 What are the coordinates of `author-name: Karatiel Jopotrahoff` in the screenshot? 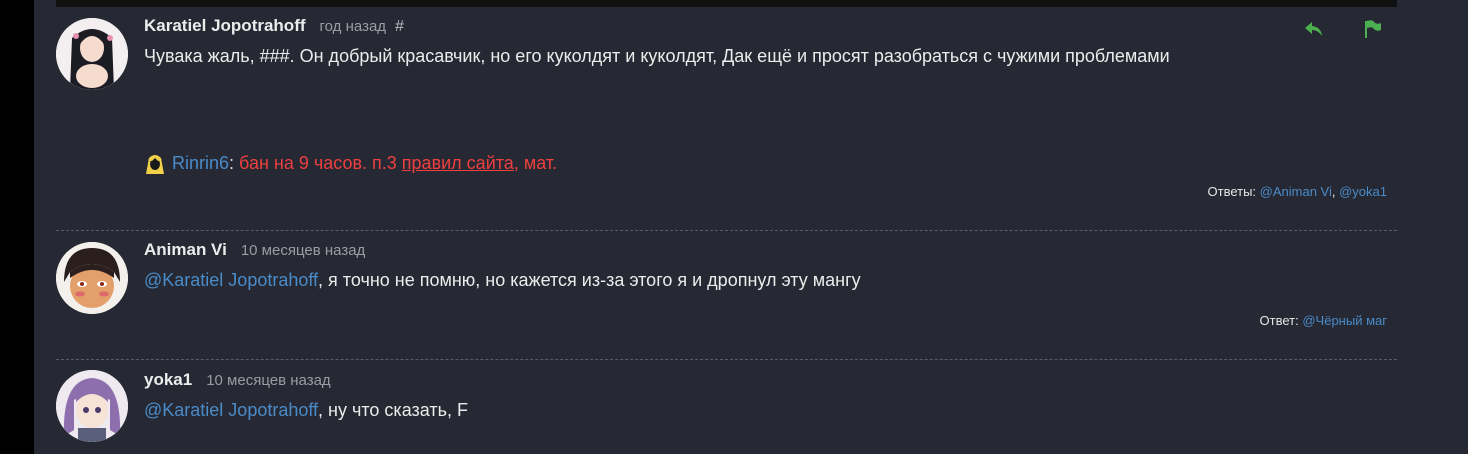 It's located at (225, 26).